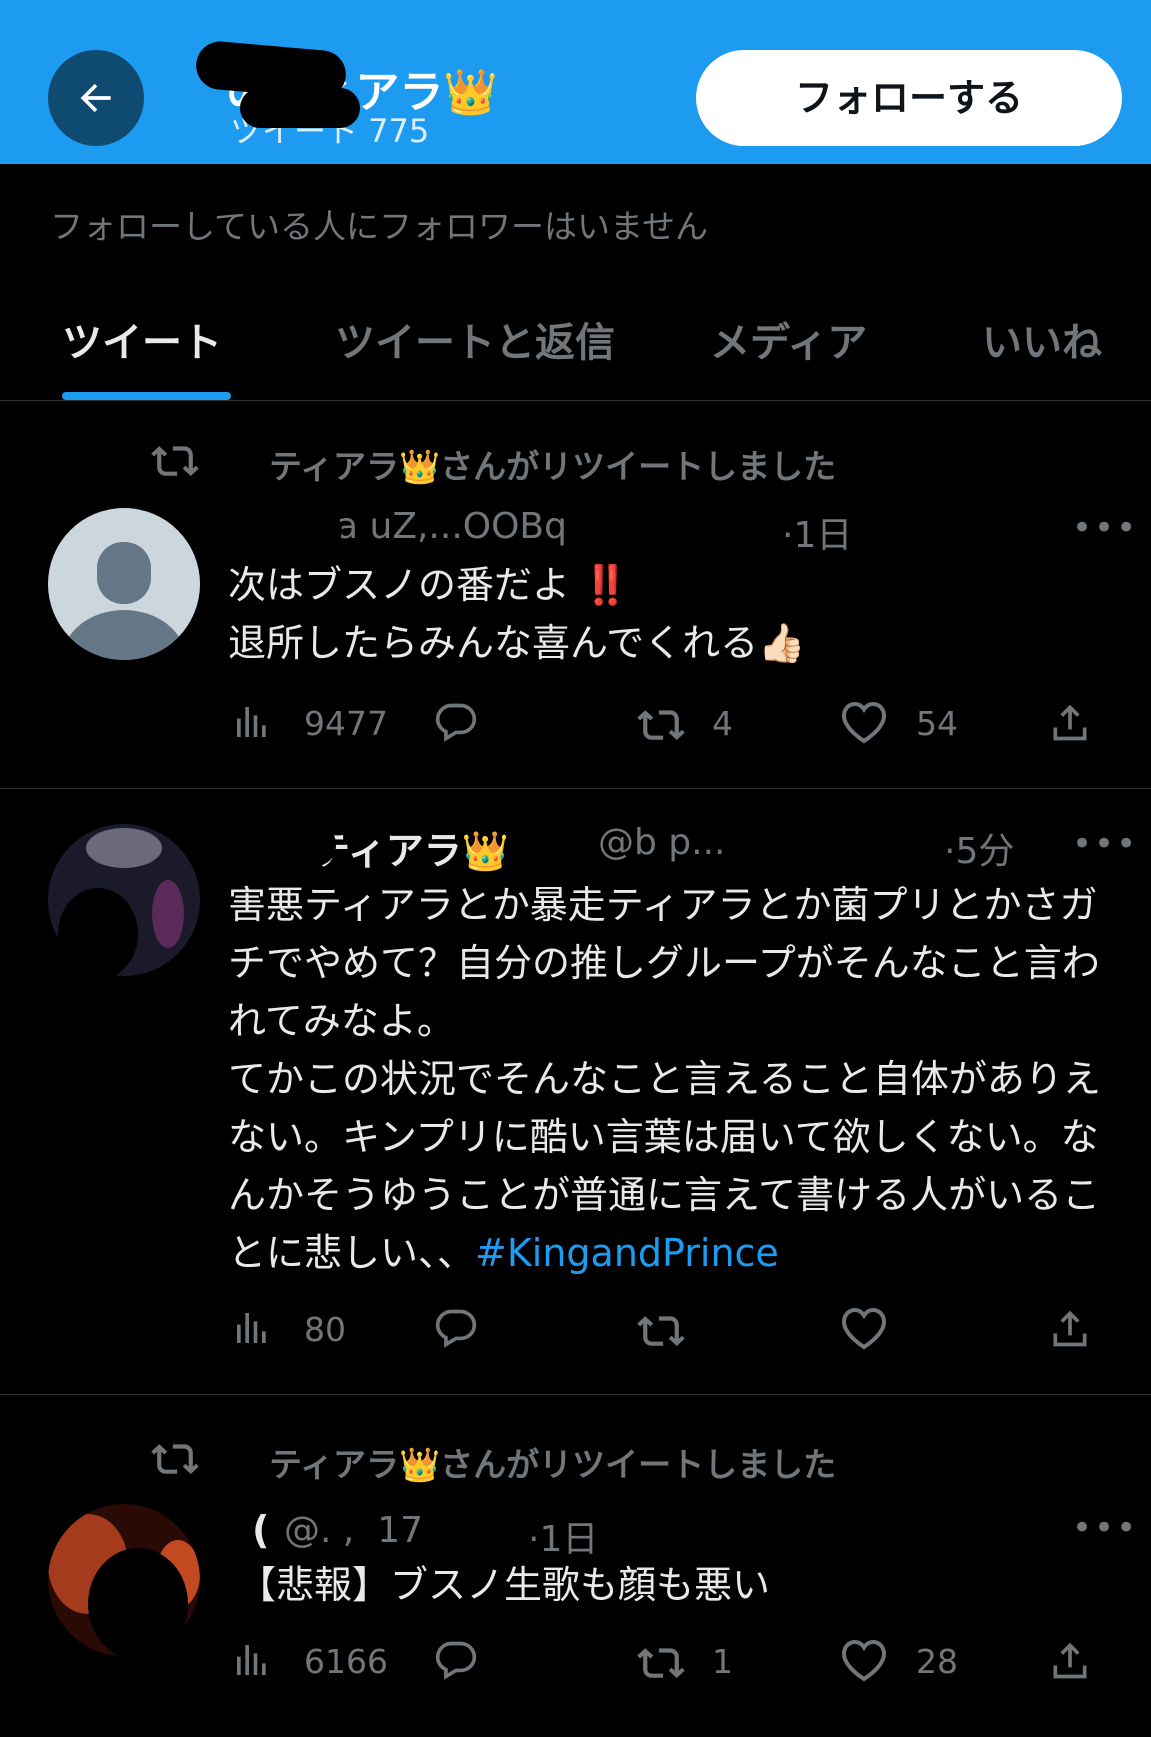 This screenshot has height=1737, width=1151. I want to click on retweet-count: 4, so click(722, 723).